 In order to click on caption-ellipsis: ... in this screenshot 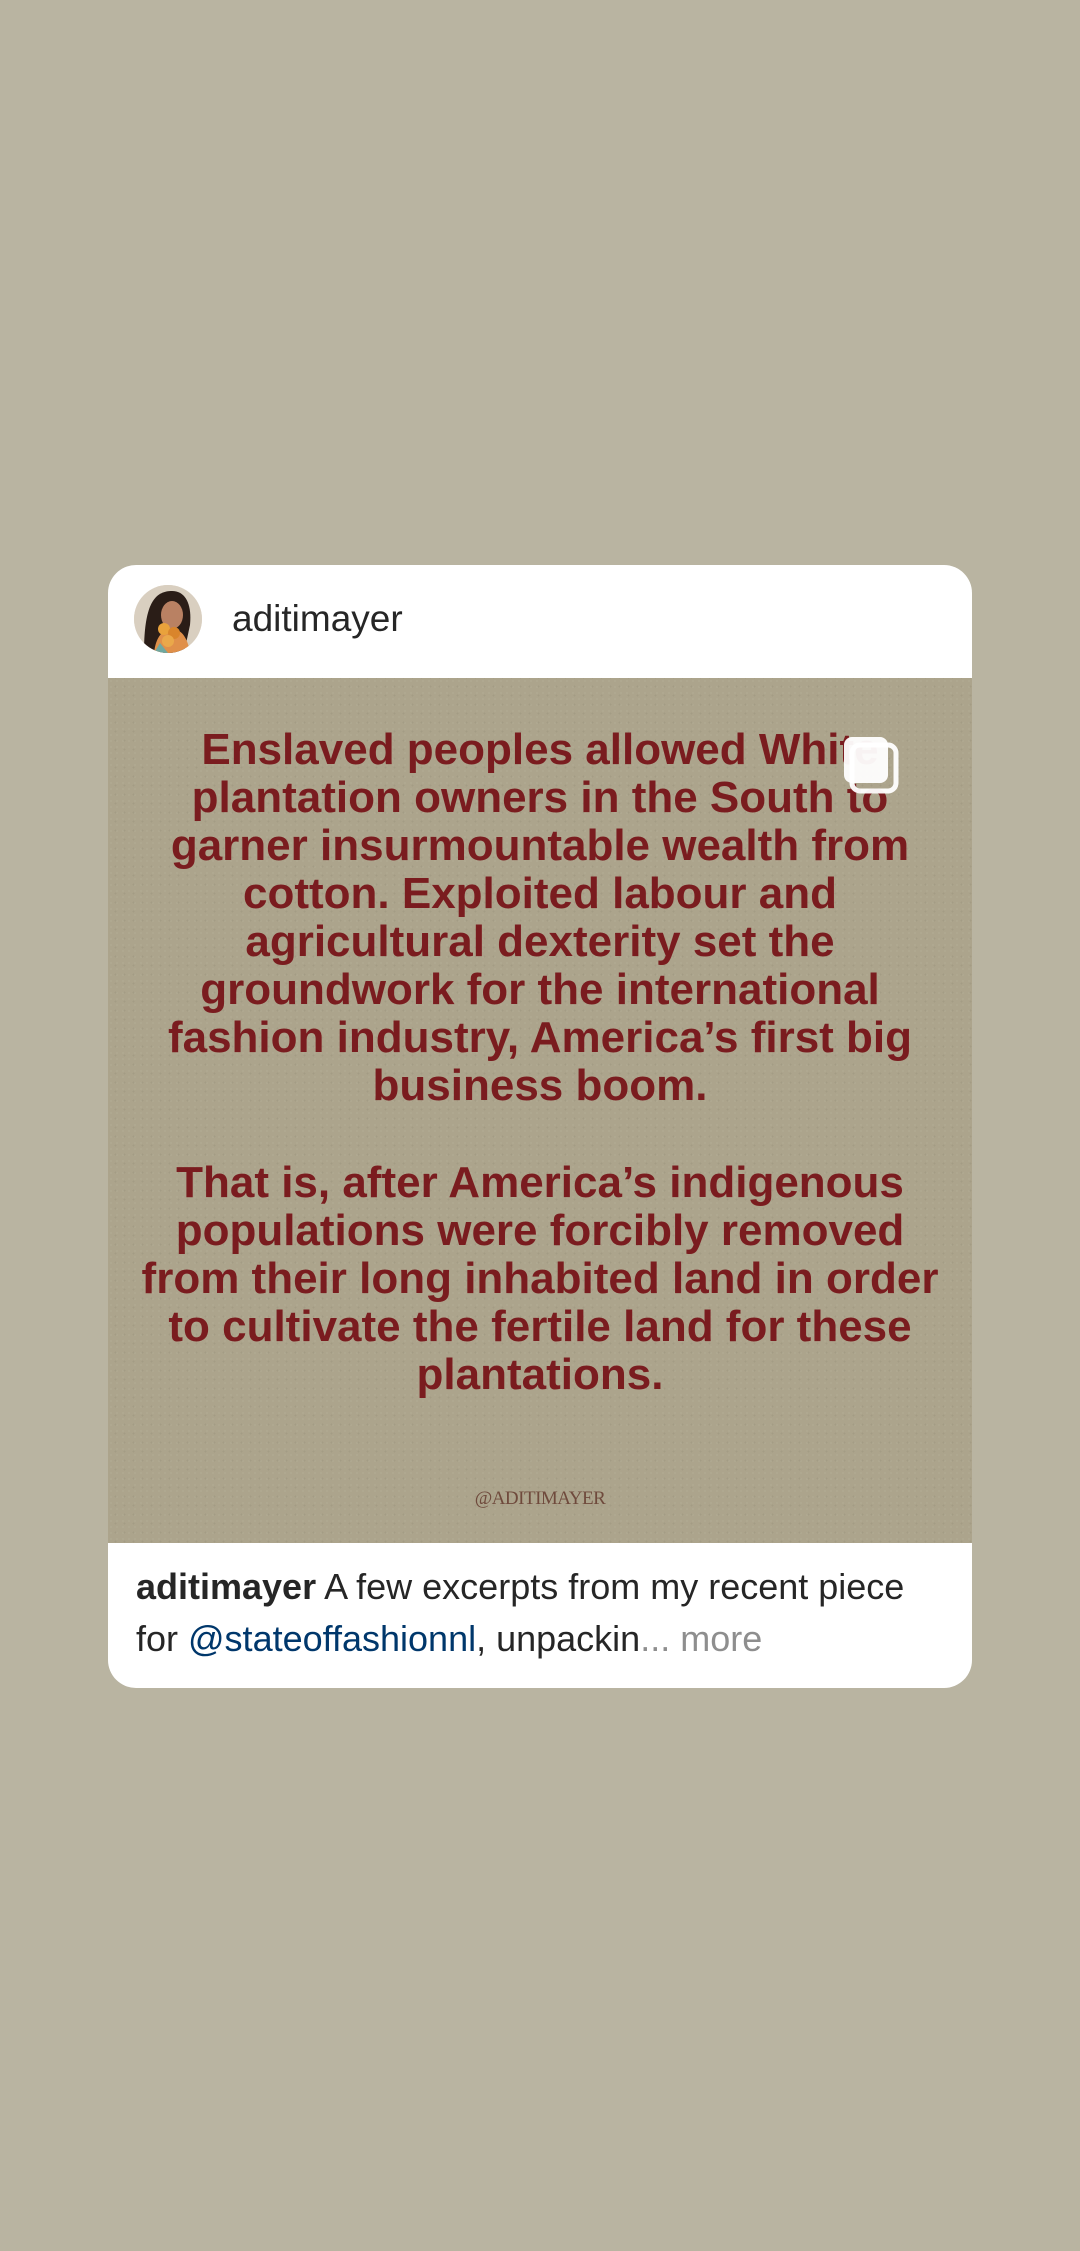, I will do `click(655, 1638)`.